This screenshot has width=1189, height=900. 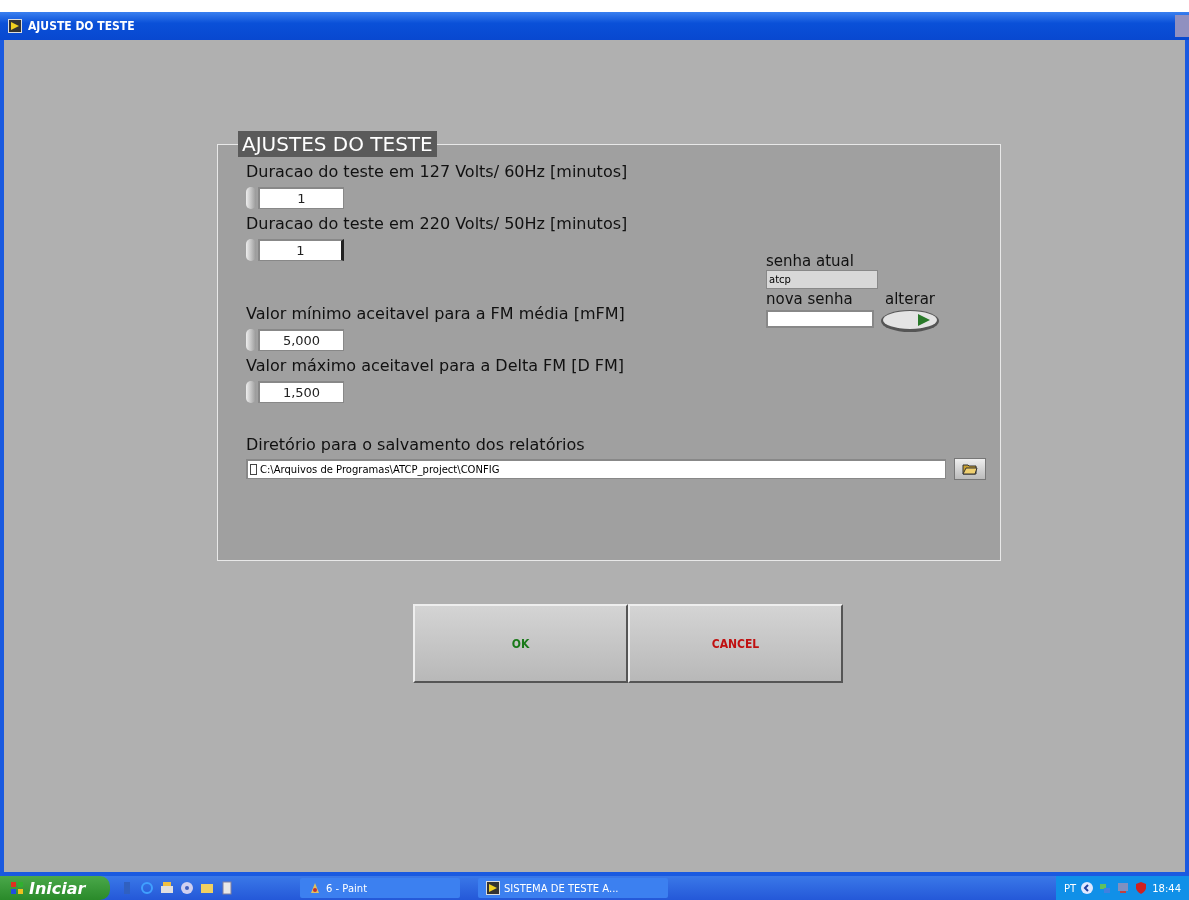 I want to click on disc-icon, so click(x=187, y=888).